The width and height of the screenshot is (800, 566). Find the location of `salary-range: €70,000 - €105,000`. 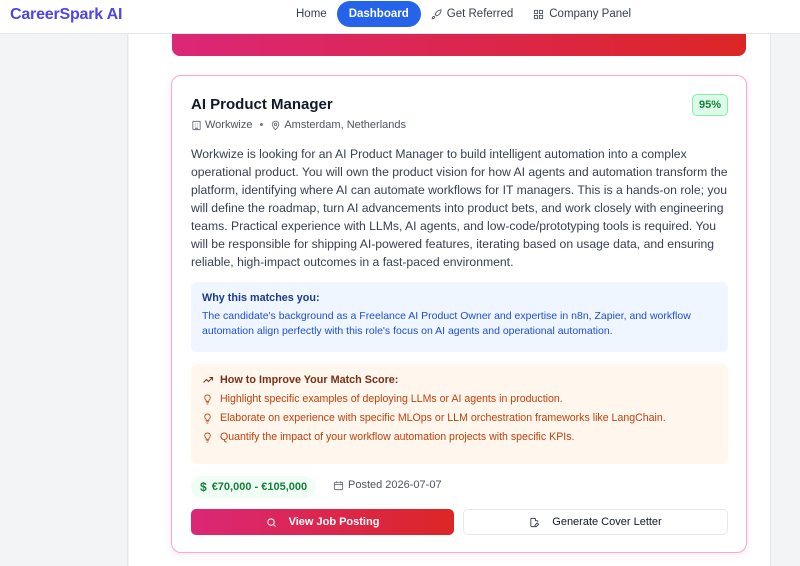

salary-range: €70,000 - €105,000 is located at coordinates (259, 487).